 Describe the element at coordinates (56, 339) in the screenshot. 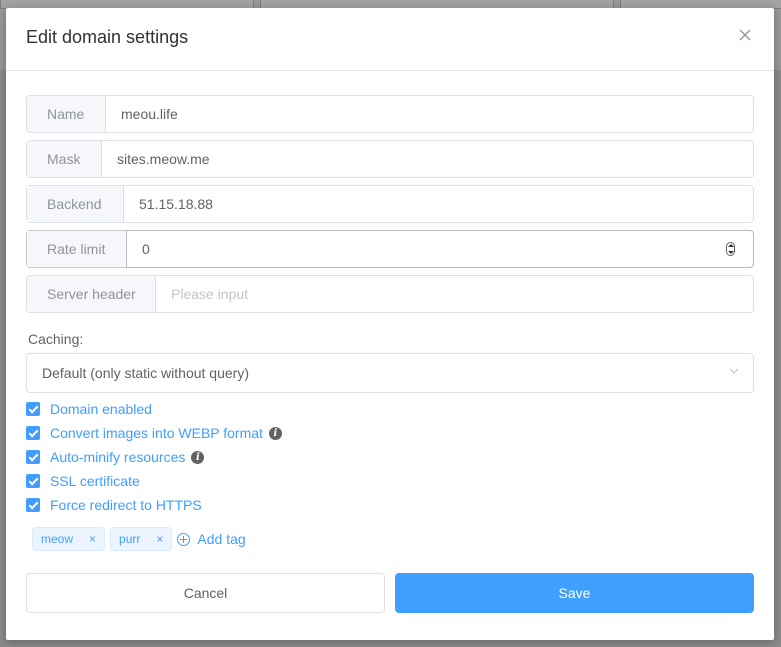

I see `caching-label: Caching:` at that location.